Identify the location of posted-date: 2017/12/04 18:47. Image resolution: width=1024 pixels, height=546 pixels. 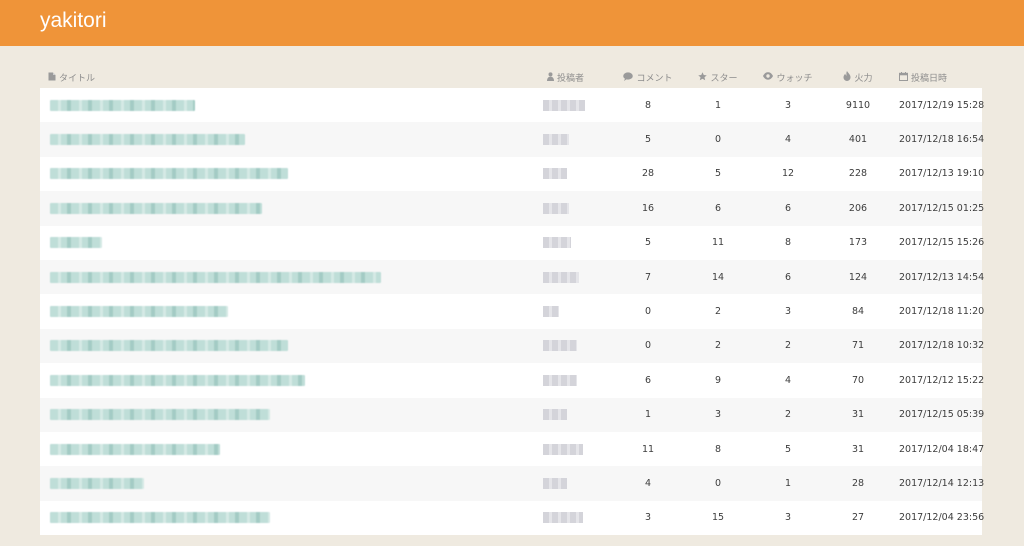
(942, 449).